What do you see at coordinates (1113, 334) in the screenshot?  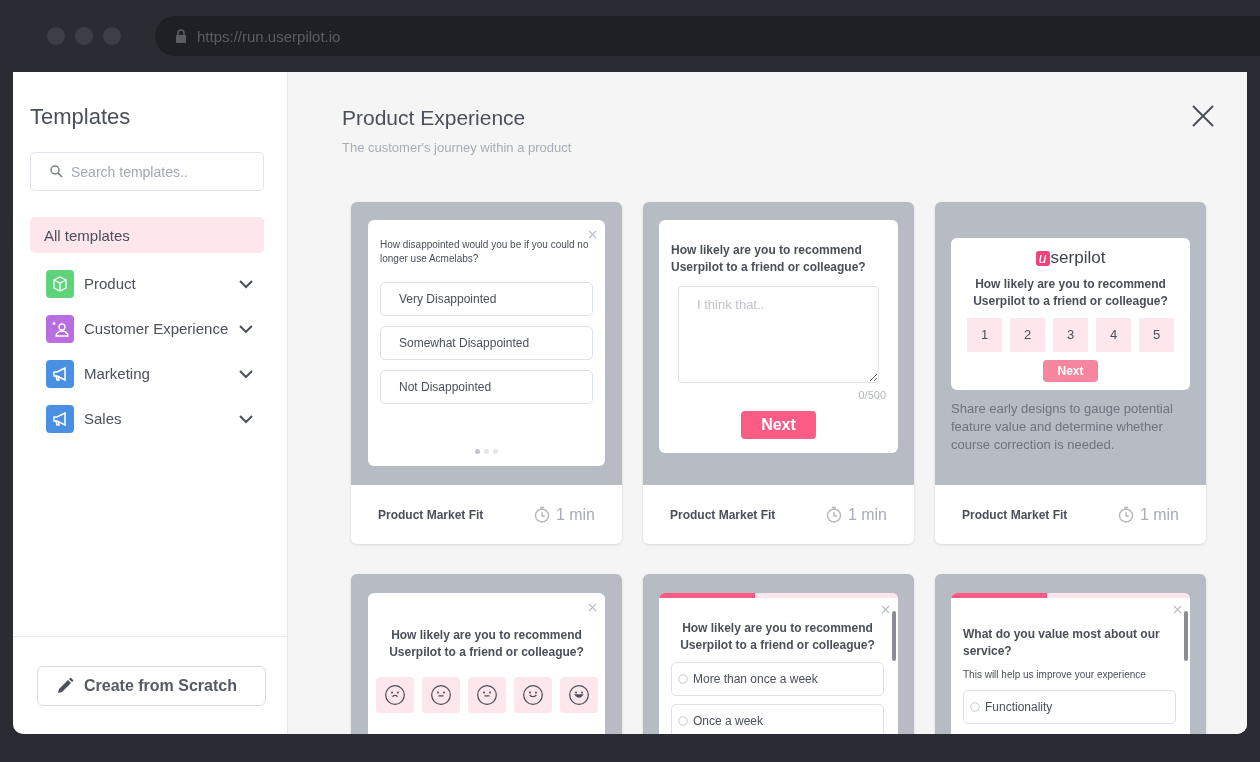 I see `rating-option: 4` at bounding box center [1113, 334].